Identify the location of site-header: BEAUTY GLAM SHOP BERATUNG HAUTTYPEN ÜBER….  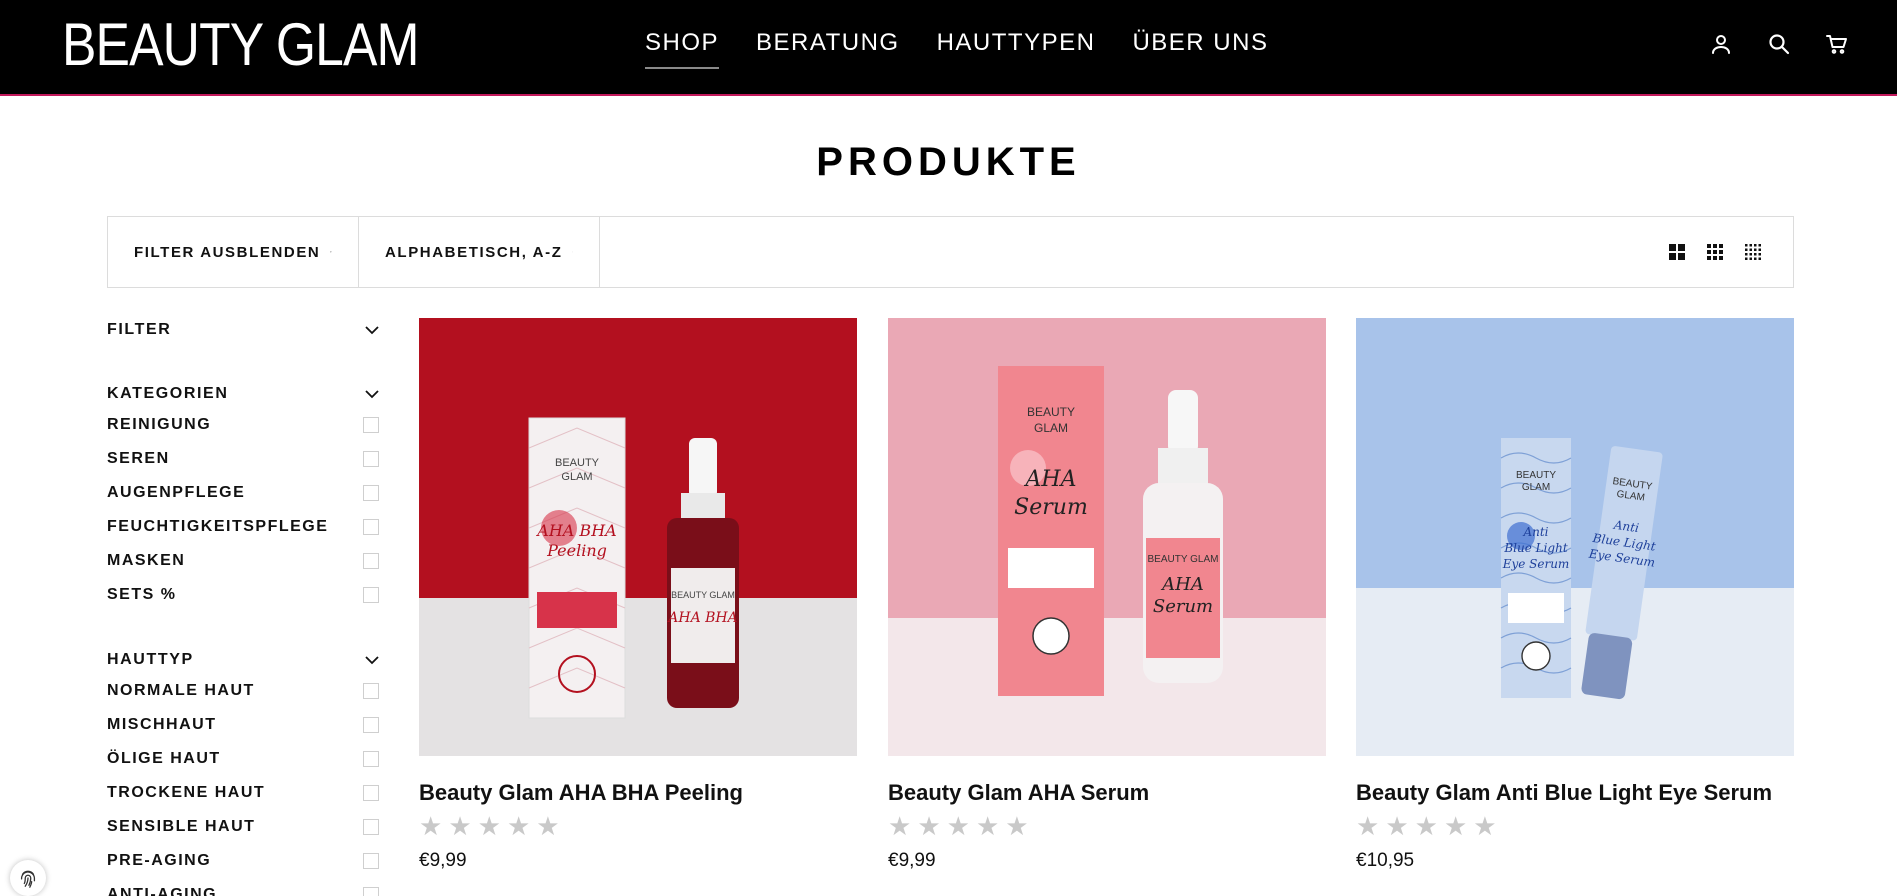
(948, 48).